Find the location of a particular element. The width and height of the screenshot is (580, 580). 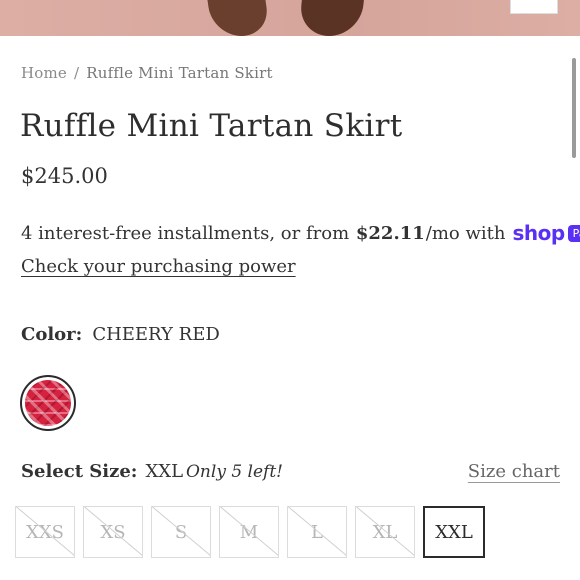

breadcrumb: Home / Ruffle Mini Tartan Skirt is located at coordinates (147, 73).